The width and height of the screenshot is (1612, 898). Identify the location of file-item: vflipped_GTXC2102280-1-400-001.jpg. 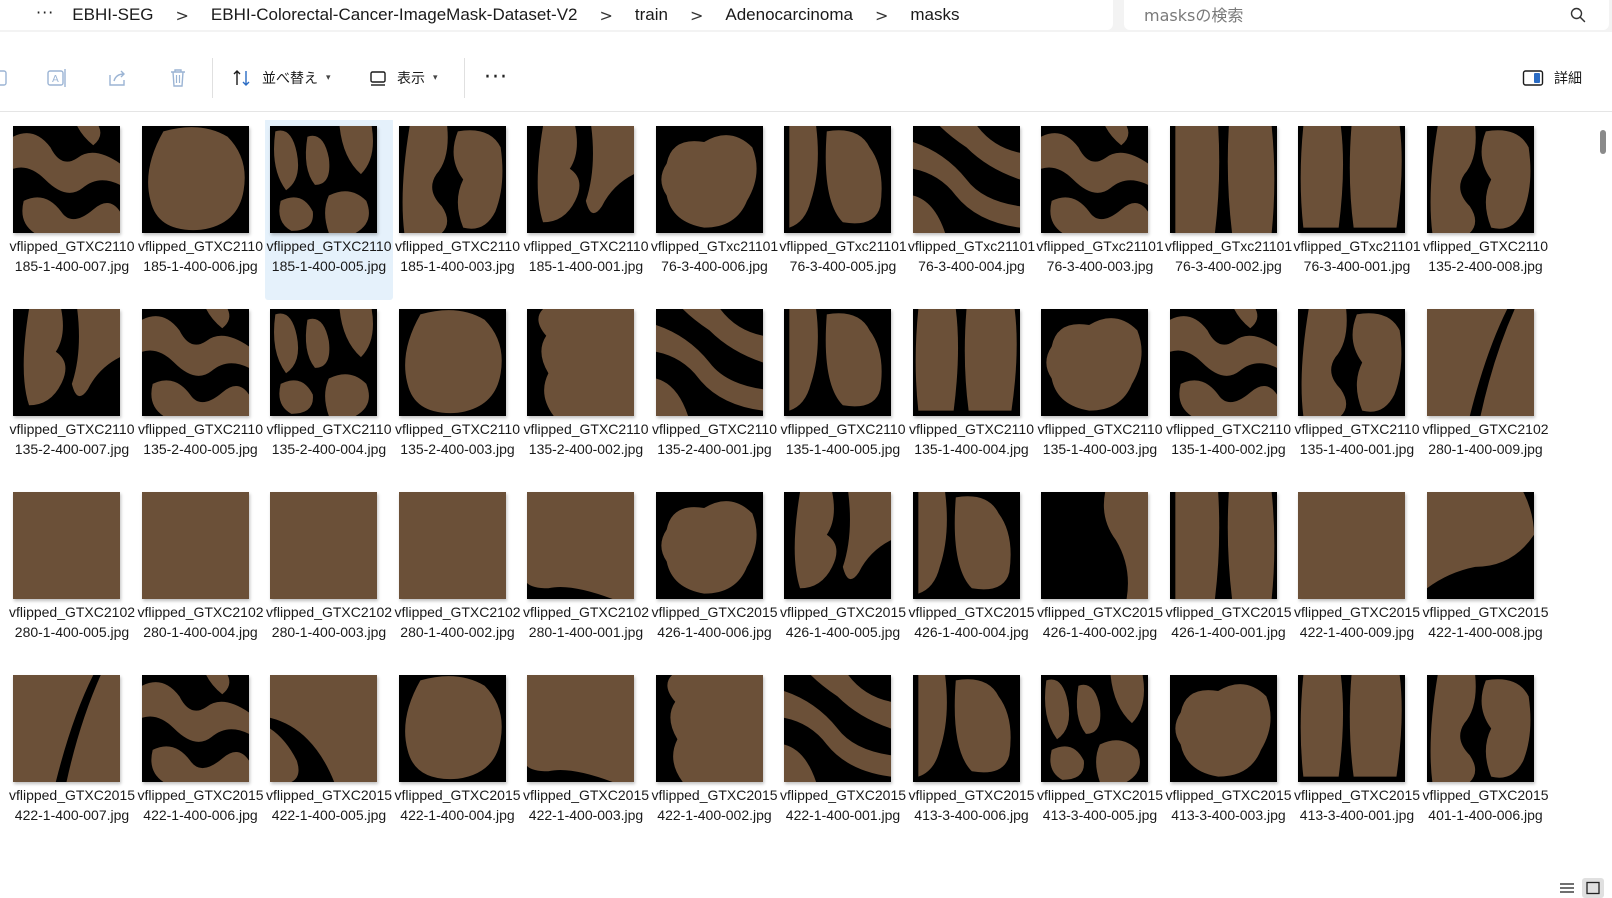
(586, 575).